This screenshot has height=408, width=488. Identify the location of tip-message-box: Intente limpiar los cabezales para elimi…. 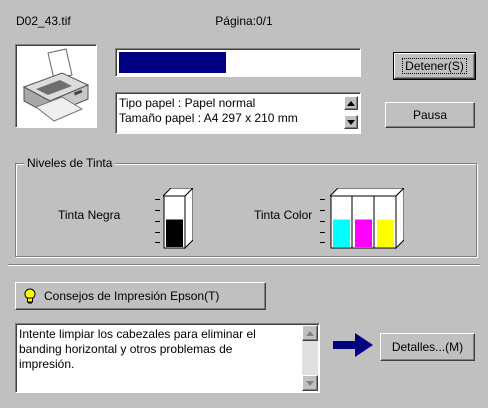
(167, 358).